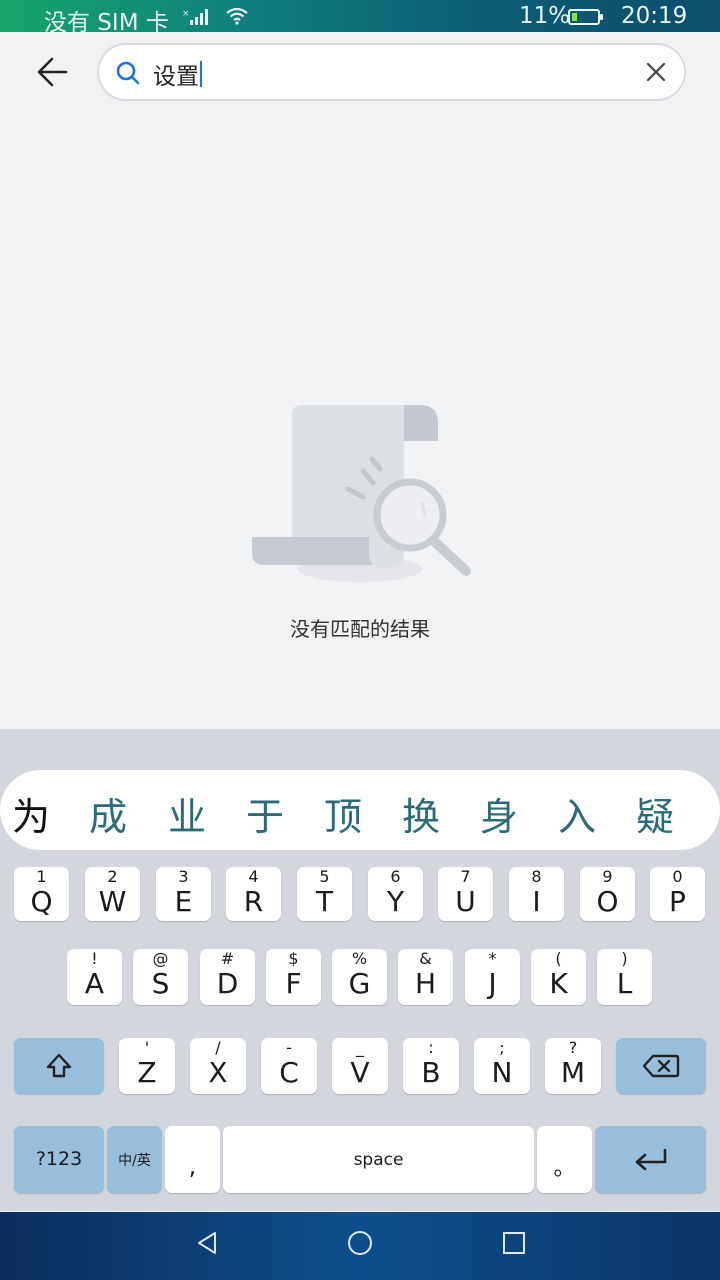  I want to click on language-switch-key: 中/英, so click(134, 1159).